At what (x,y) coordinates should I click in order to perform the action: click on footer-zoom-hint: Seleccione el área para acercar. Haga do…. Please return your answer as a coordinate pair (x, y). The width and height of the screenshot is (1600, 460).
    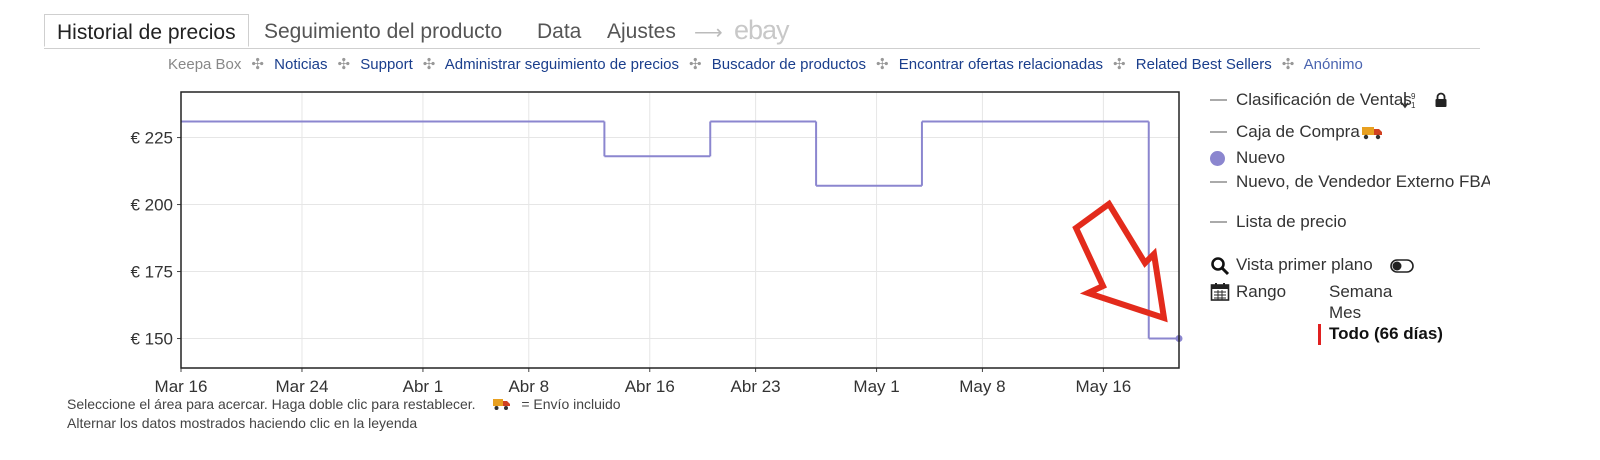
    Looking at the image, I should click on (271, 404).